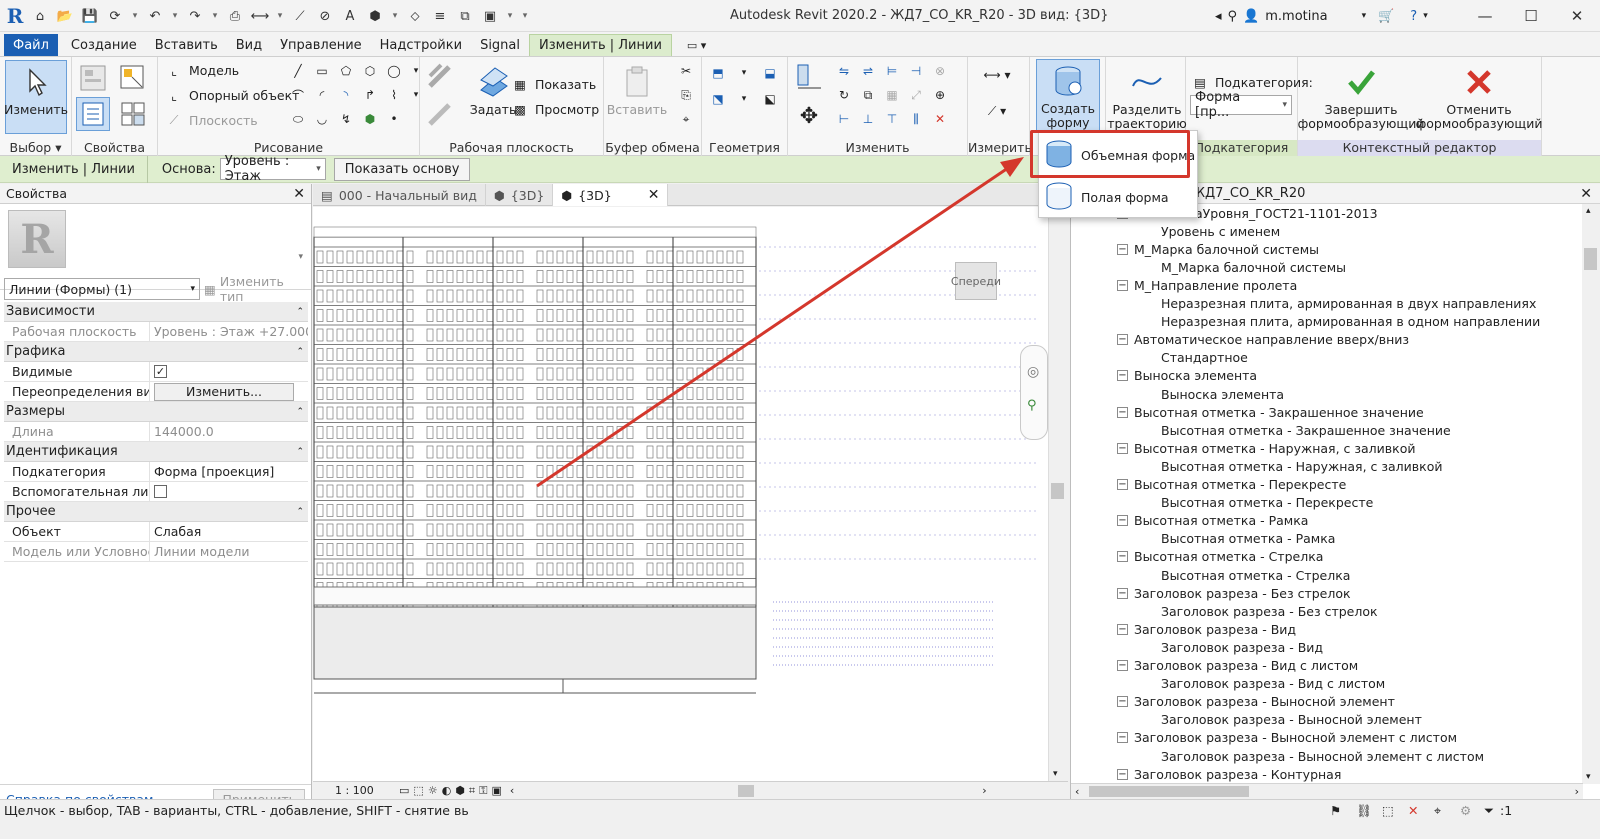 The height and width of the screenshot is (839, 1600). Describe the element at coordinates (1237, 666) in the screenshot. I see `browser-group-item: − Заголовок разреза - Вид с листом` at that location.